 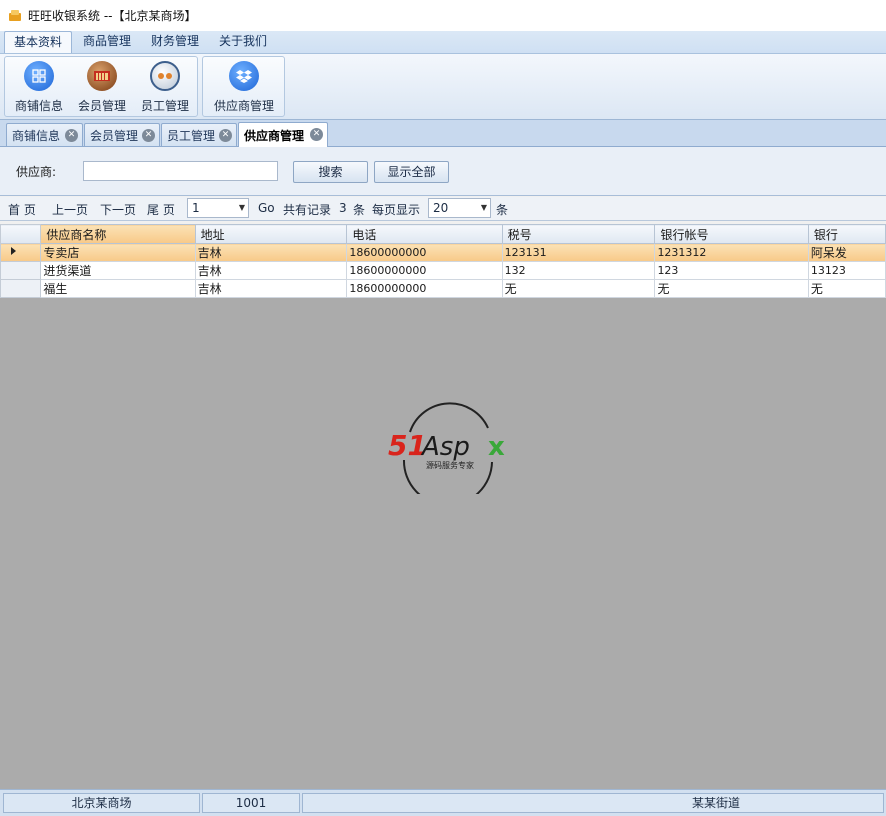 What do you see at coordinates (731, 234) in the screenshot?
I see `column-header: 银行帐号` at bounding box center [731, 234].